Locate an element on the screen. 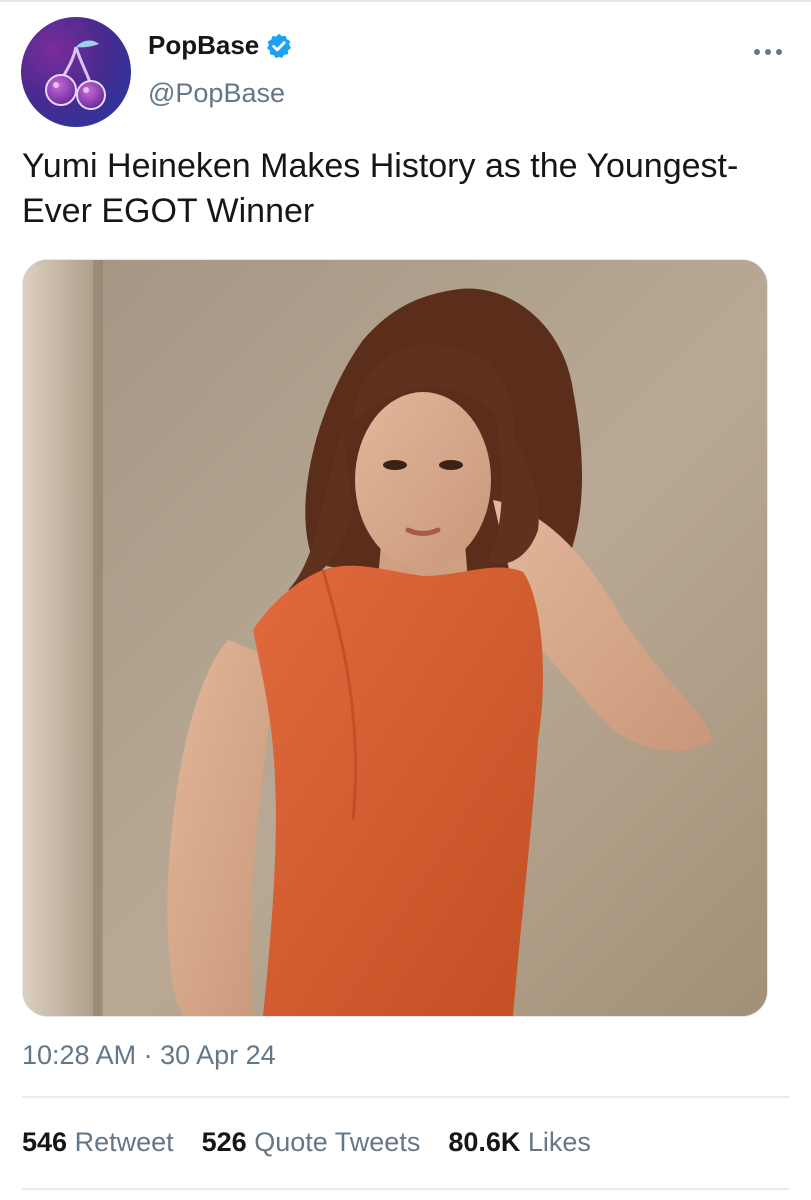 Image resolution: width=811 pixels, height=1200 pixels. verified-badge-icon is located at coordinates (279, 45).